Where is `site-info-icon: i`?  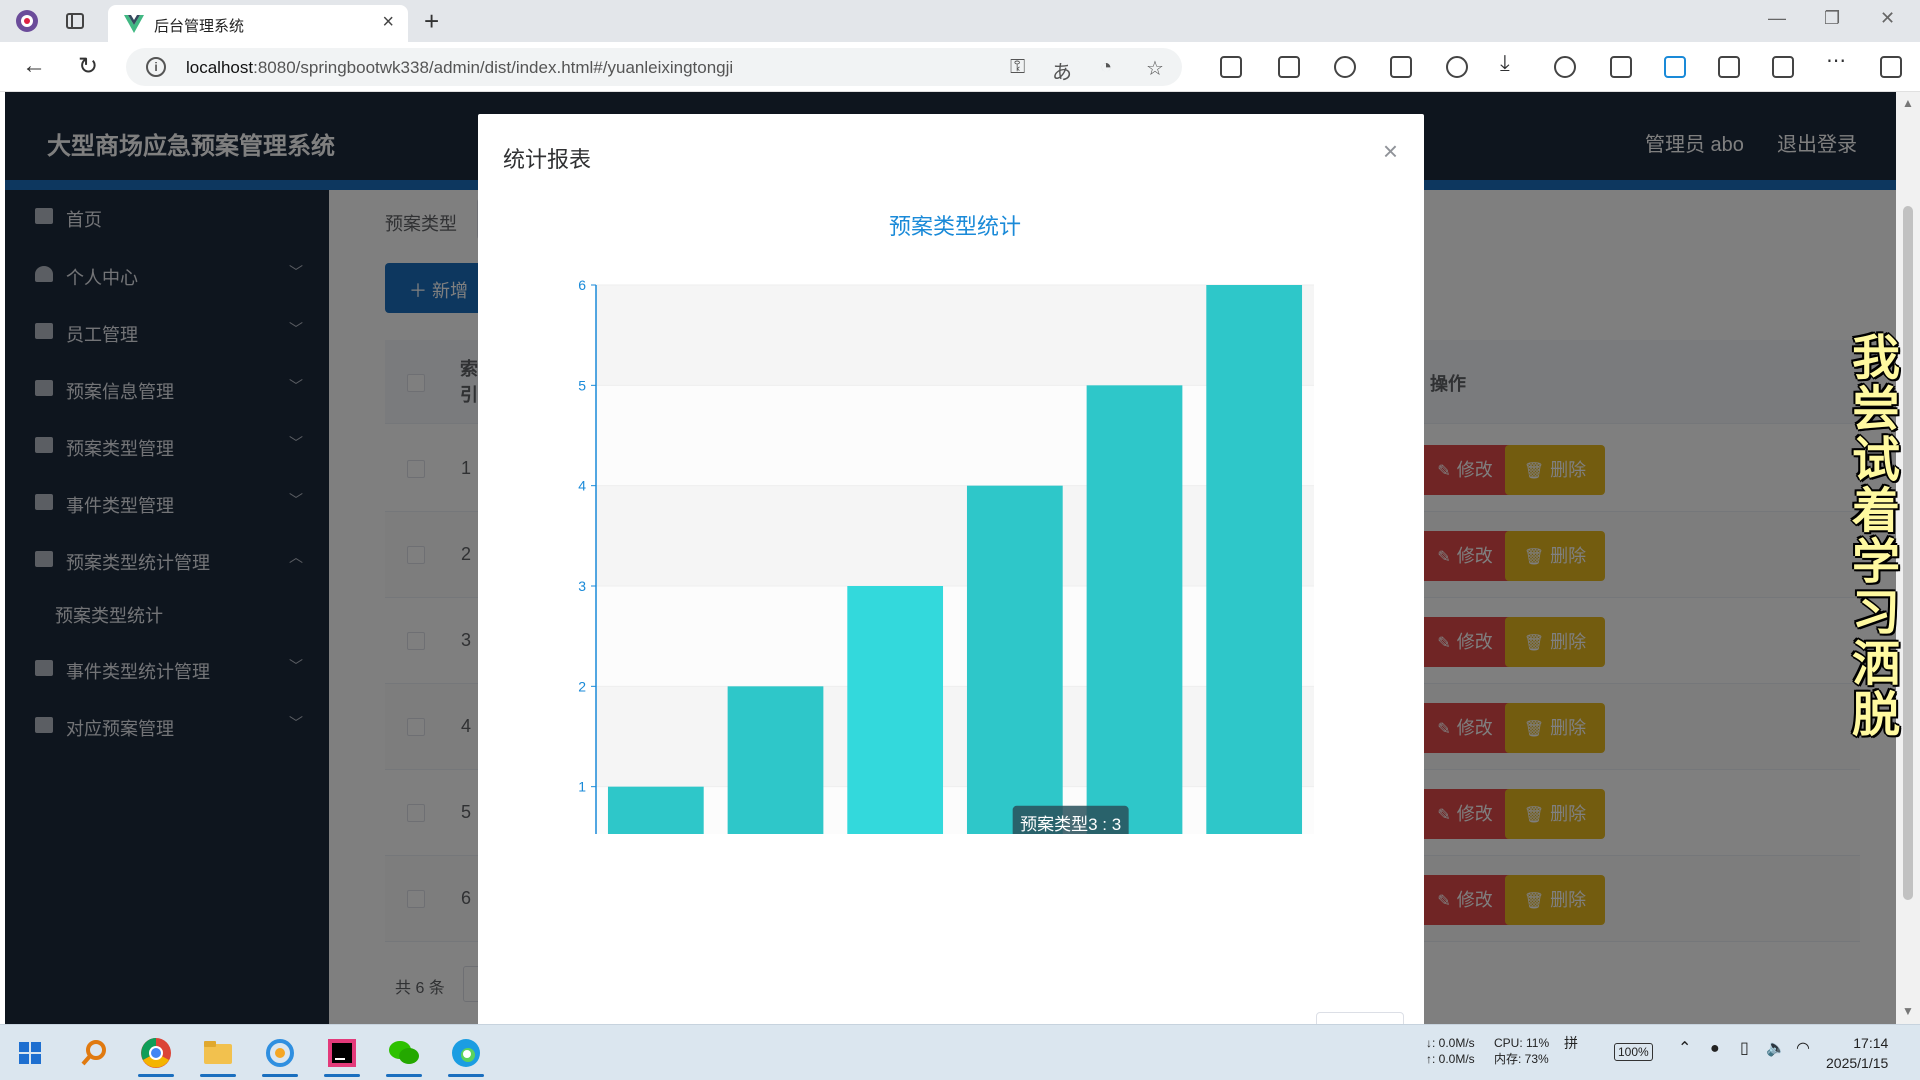 site-info-icon: i is located at coordinates (156, 67).